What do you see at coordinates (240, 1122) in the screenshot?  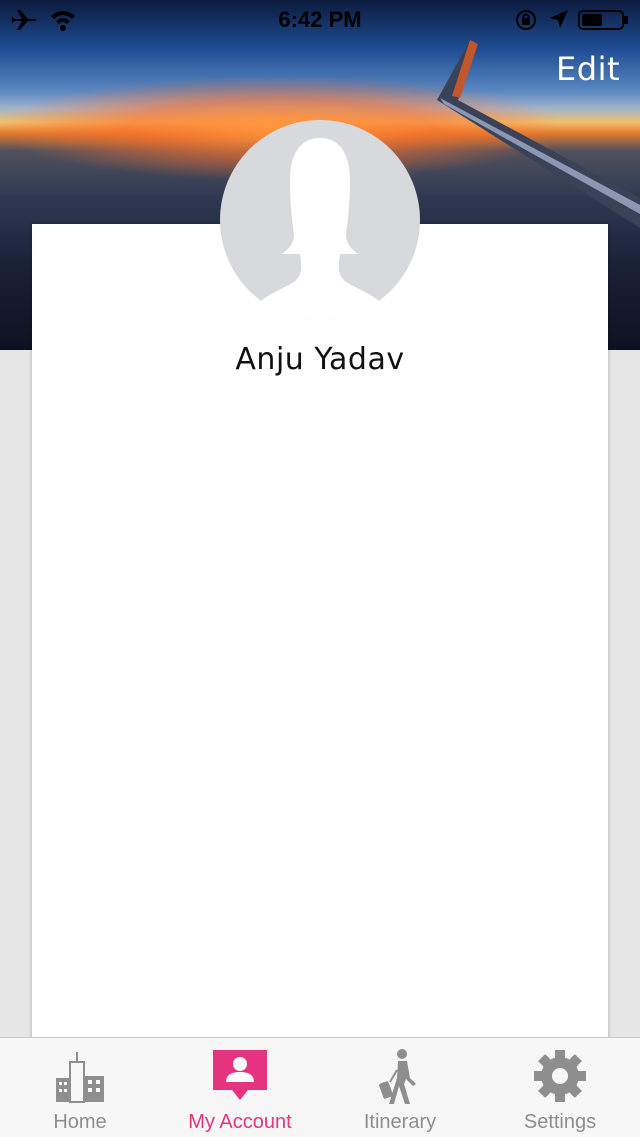 I see `tab-my-account-label: My Account` at bounding box center [240, 1122].